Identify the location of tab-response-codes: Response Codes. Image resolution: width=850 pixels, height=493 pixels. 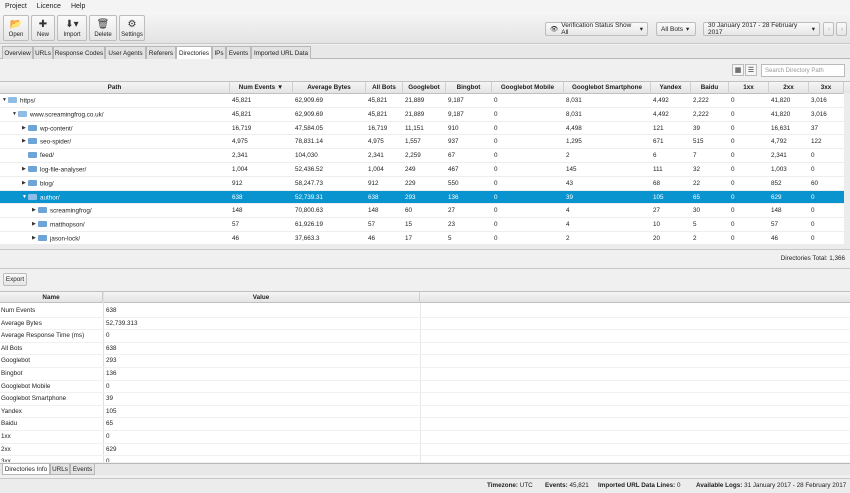
(79, 52).